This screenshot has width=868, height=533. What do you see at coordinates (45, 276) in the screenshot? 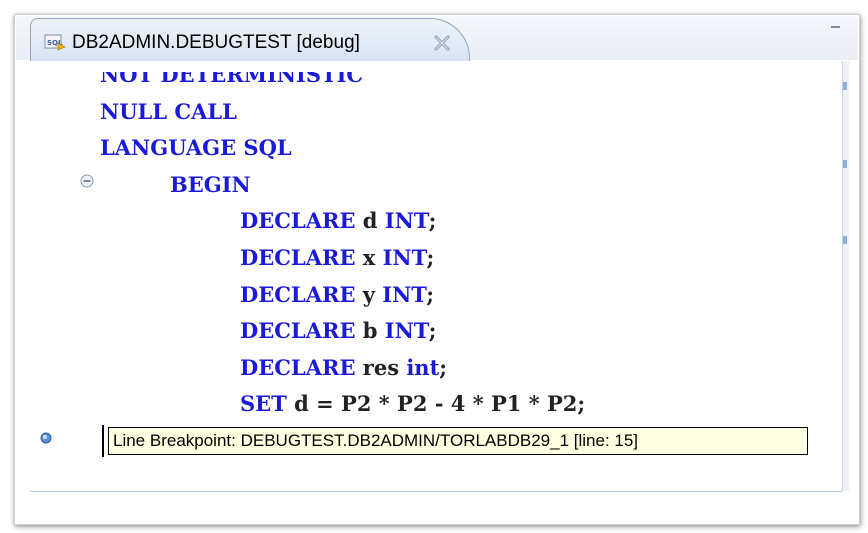
I see `vertical-ruler` at bounding box center [45, 276].